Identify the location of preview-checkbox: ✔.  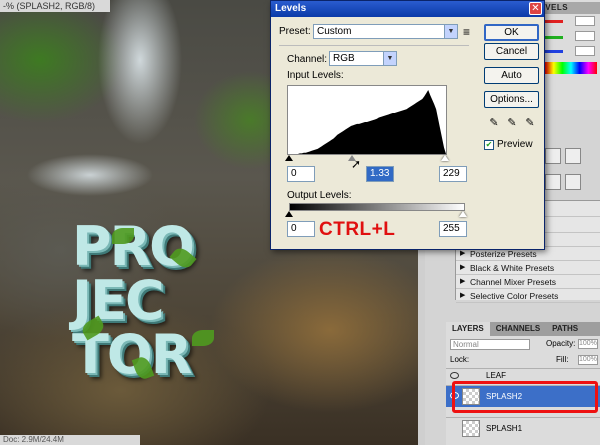
(489, 145).